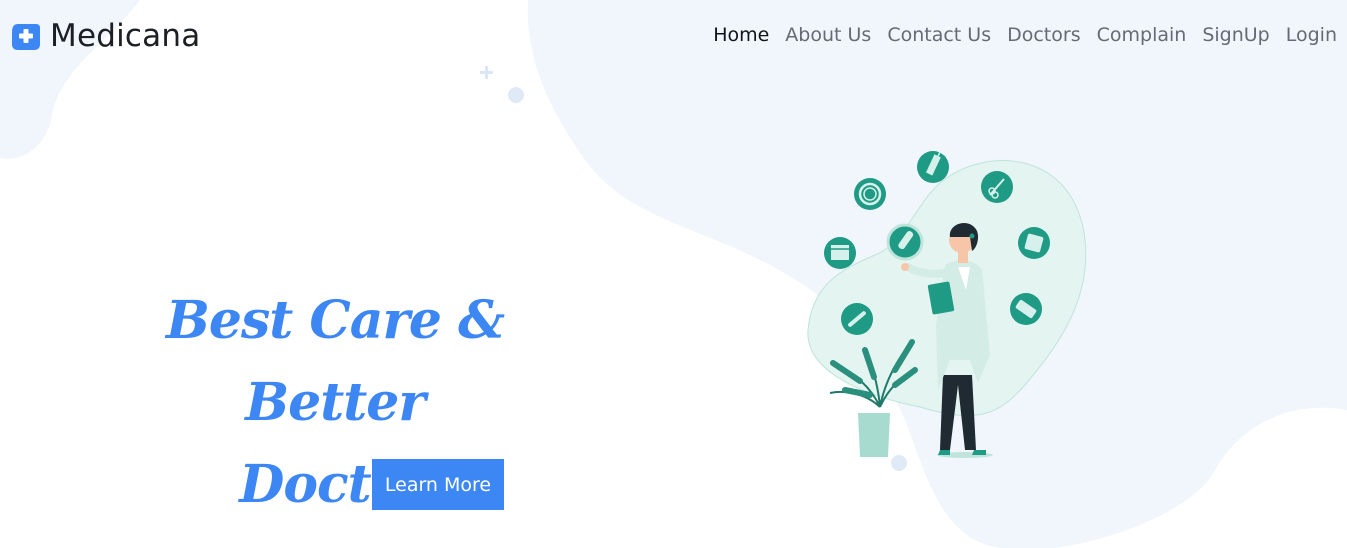 Image resolution: width=1347 pixels, height=548 pixels. I want to click on hero-title-line1: Best Care &, so click(335, 320).